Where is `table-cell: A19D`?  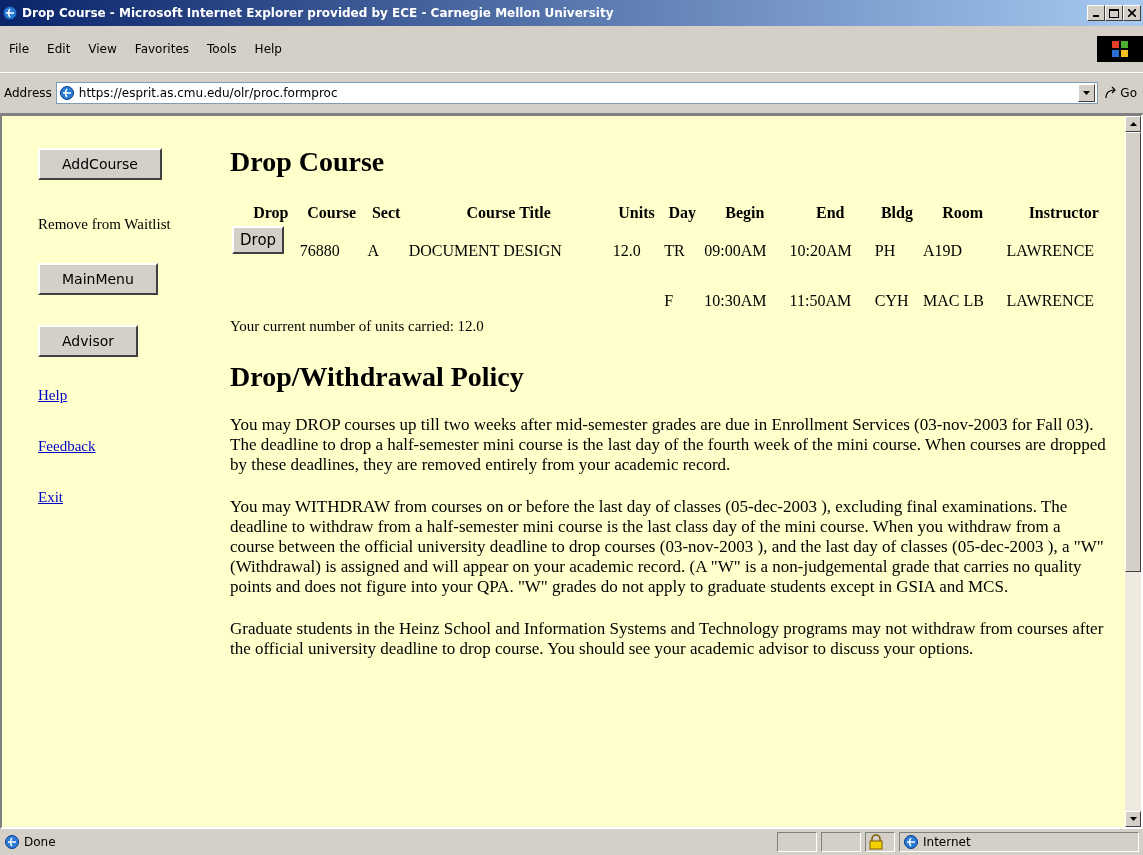 table-cell: A19D is located at coordinates (942, 250).